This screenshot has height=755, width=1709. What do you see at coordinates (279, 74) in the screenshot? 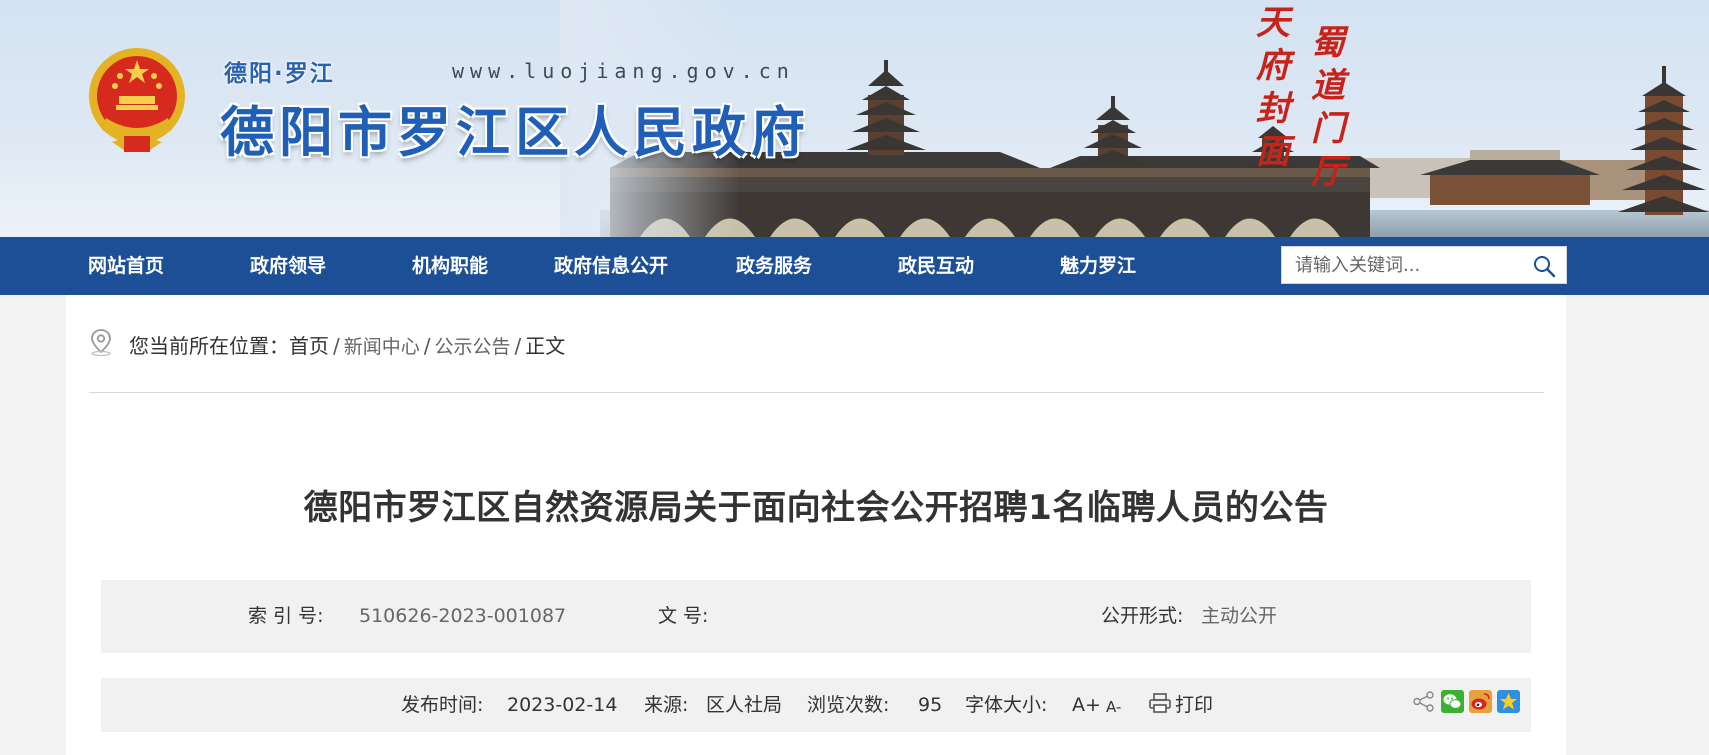
I see `site-subtitle: 德阳·罗江` at bounding box center [279, 74].